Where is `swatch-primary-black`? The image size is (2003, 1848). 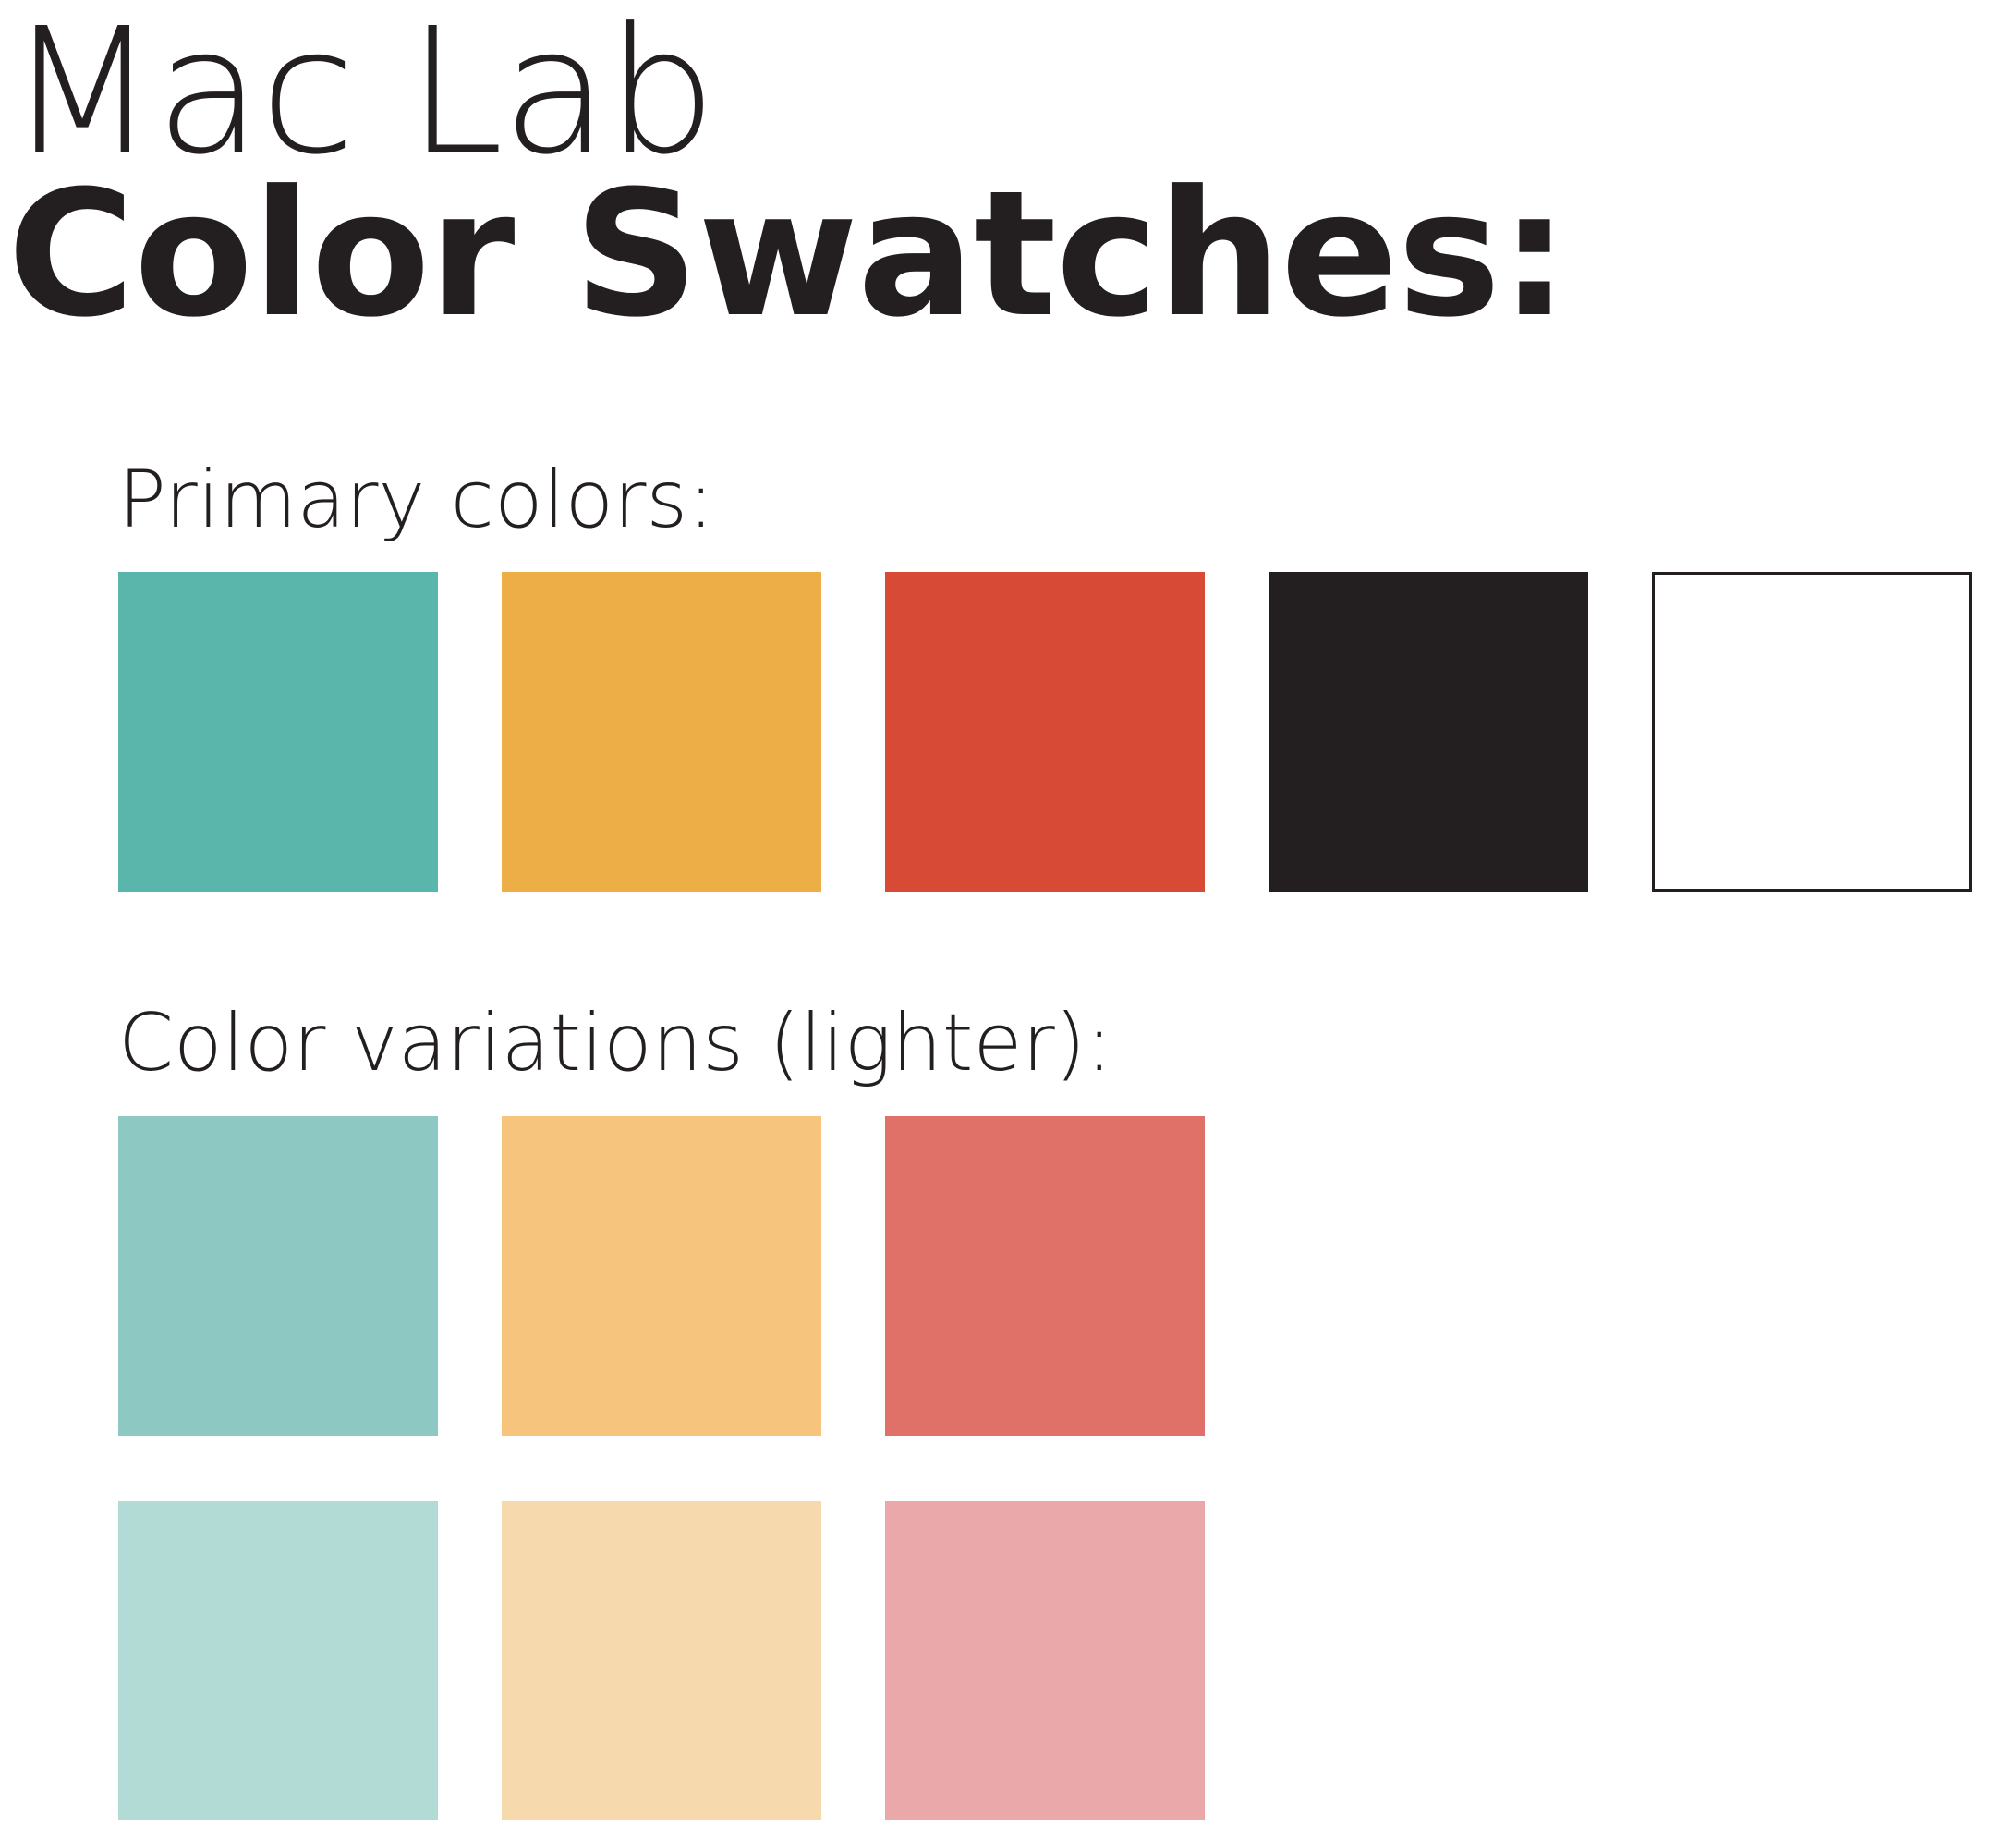 swatch-primary-black is located at coordinates (1428, 732).